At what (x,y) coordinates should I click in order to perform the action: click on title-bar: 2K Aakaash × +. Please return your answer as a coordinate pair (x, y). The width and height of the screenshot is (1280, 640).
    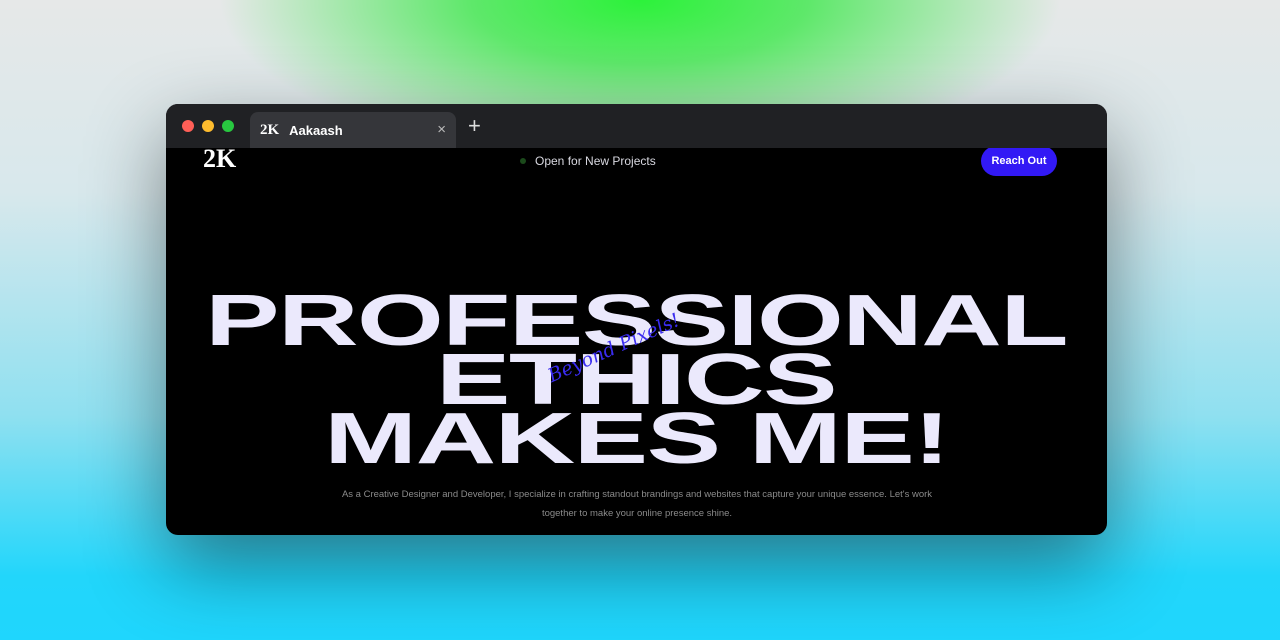
    Looking at the image, I should click on (636, 126).